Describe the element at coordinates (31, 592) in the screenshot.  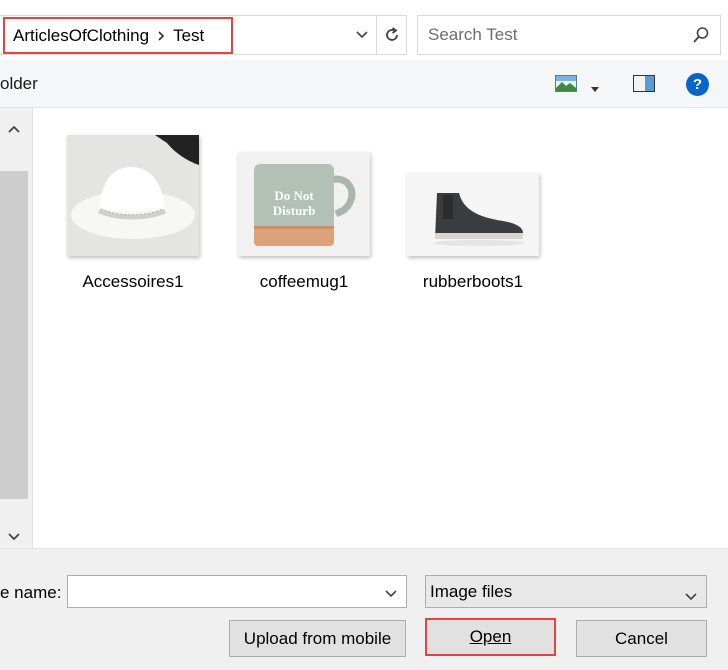
I see `file-name-label: e name:` at that location.